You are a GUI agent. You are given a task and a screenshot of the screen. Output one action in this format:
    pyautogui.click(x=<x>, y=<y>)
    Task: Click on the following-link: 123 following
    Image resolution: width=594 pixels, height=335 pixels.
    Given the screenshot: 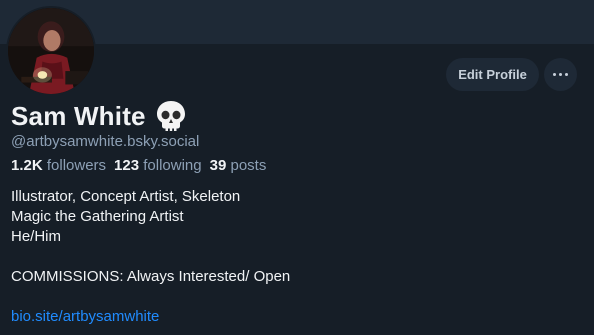 What is the action you would take?
    pyautogui.click(x=158, y=165)
    